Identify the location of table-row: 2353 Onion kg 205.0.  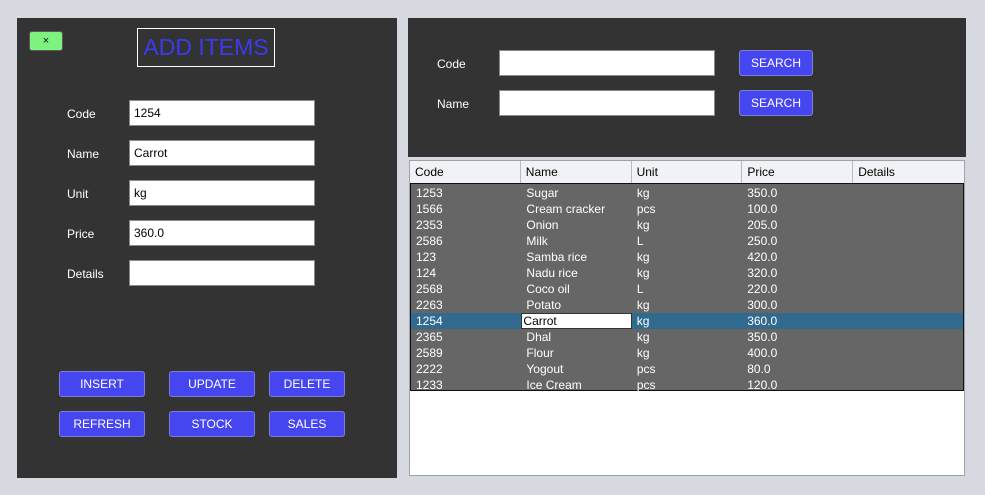
(687, 225).